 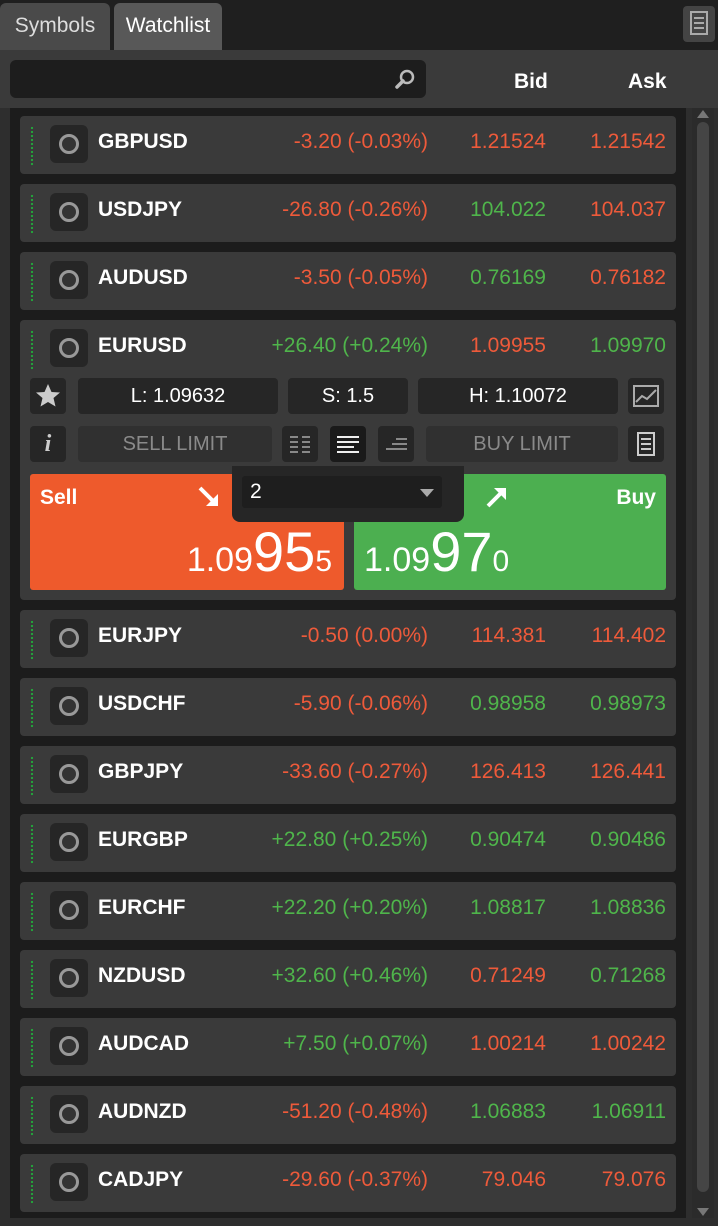 I want to click on sell-arrow-icon, so click(x=209, y=499).